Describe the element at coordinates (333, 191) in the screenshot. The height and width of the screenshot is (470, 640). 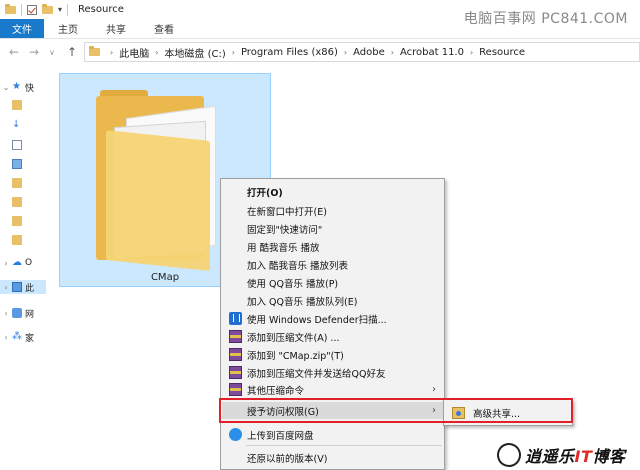
I see `menu-item-open: 打开(O)` at that location.